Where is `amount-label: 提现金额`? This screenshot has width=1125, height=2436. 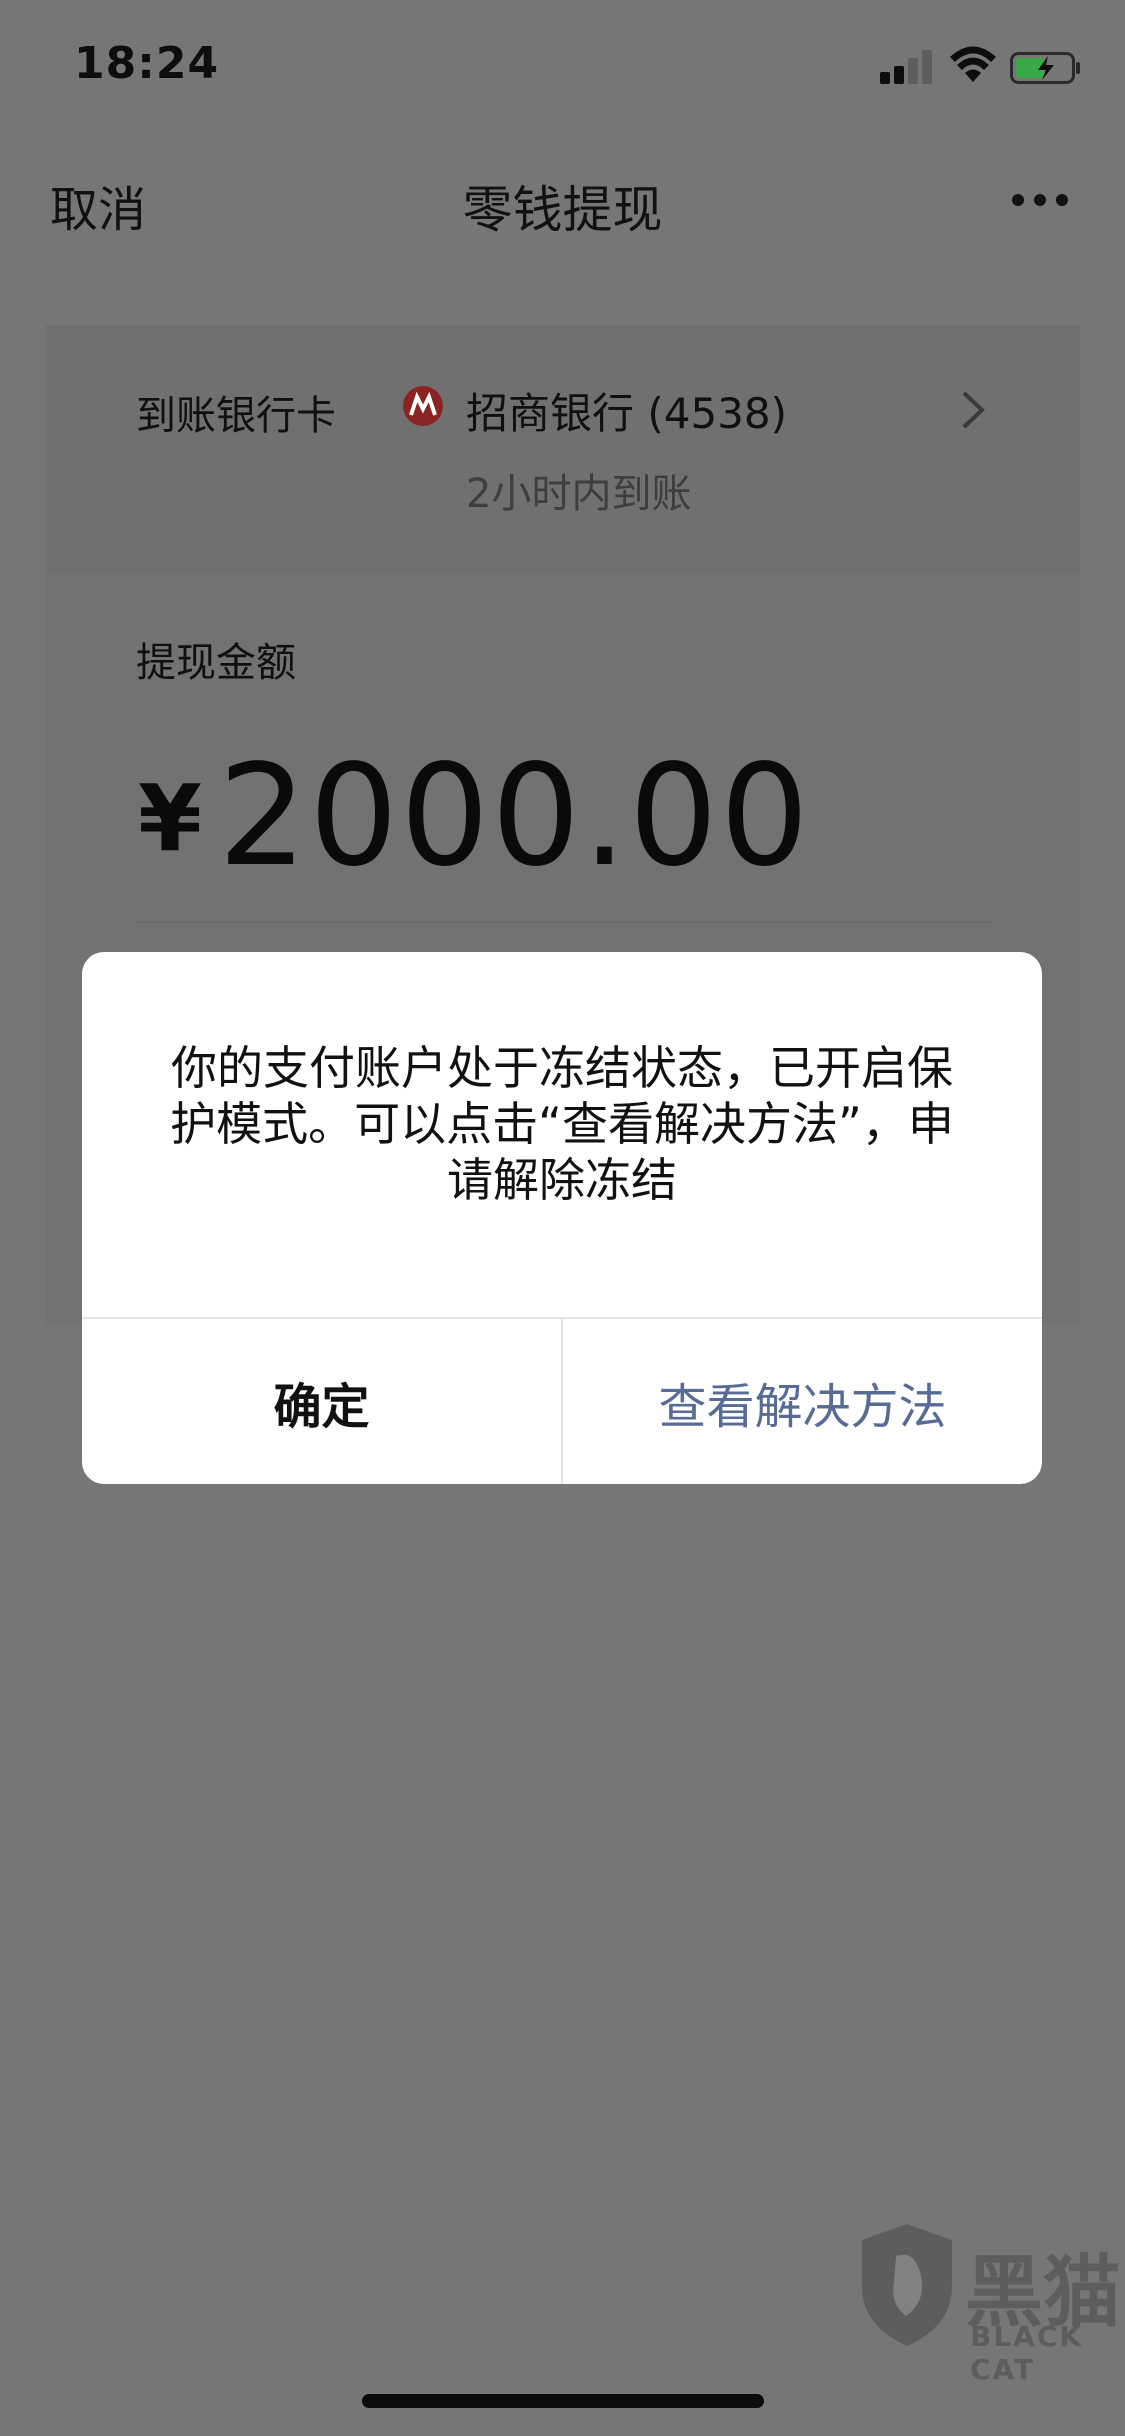
amount-label: 提现金额 is located at coordinates (216, 663).